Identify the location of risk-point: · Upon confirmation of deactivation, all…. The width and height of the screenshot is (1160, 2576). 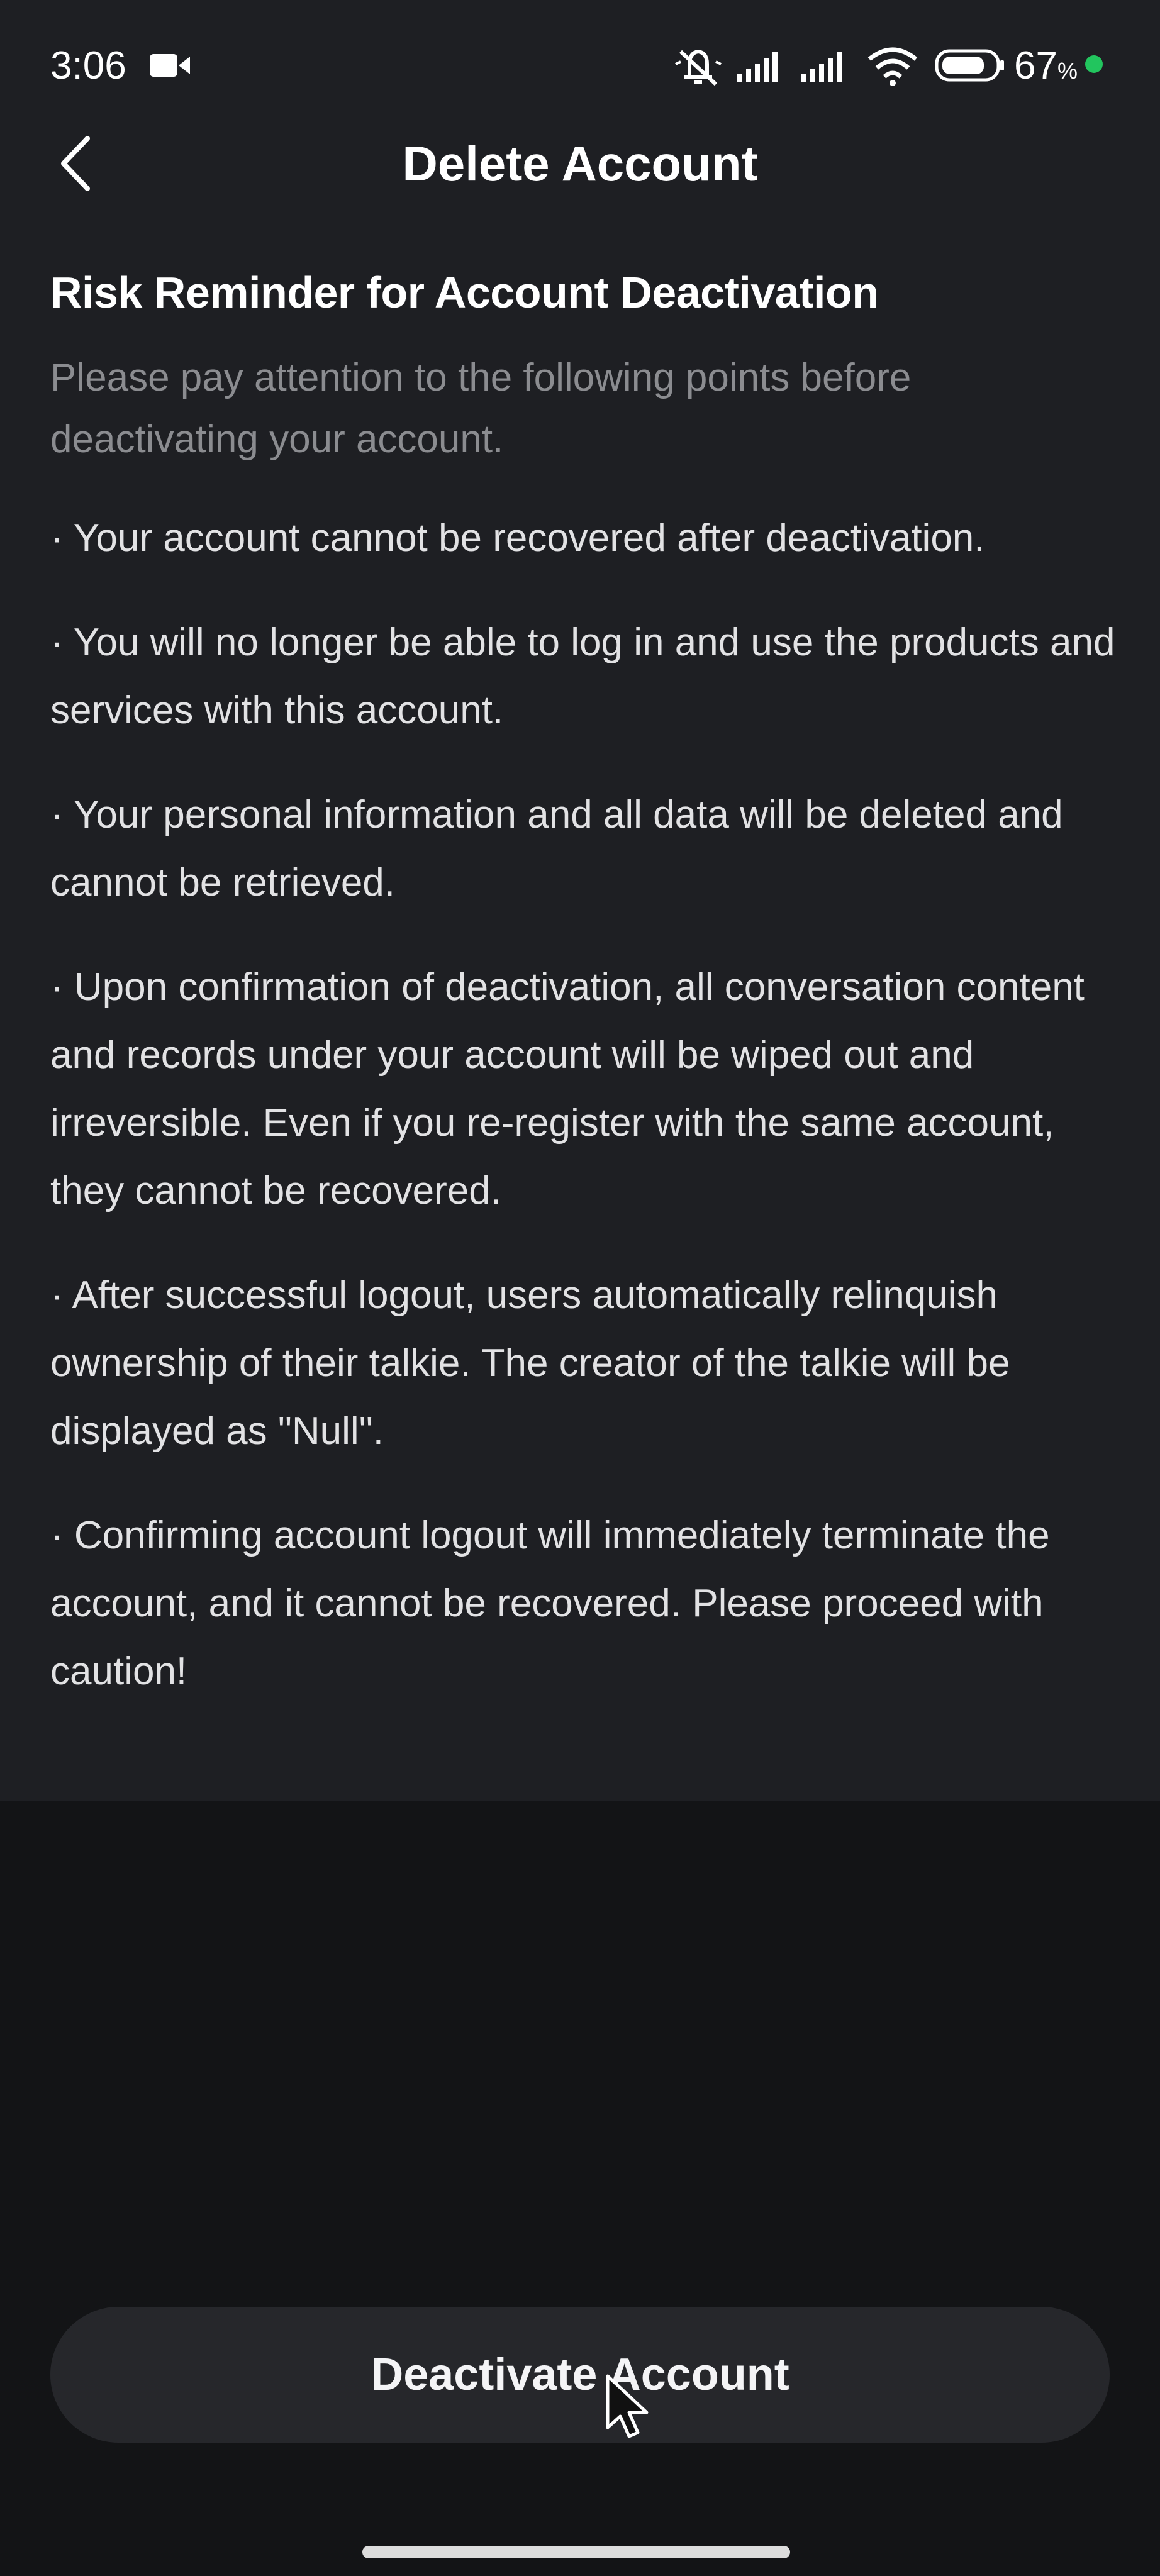
(567, 1089).